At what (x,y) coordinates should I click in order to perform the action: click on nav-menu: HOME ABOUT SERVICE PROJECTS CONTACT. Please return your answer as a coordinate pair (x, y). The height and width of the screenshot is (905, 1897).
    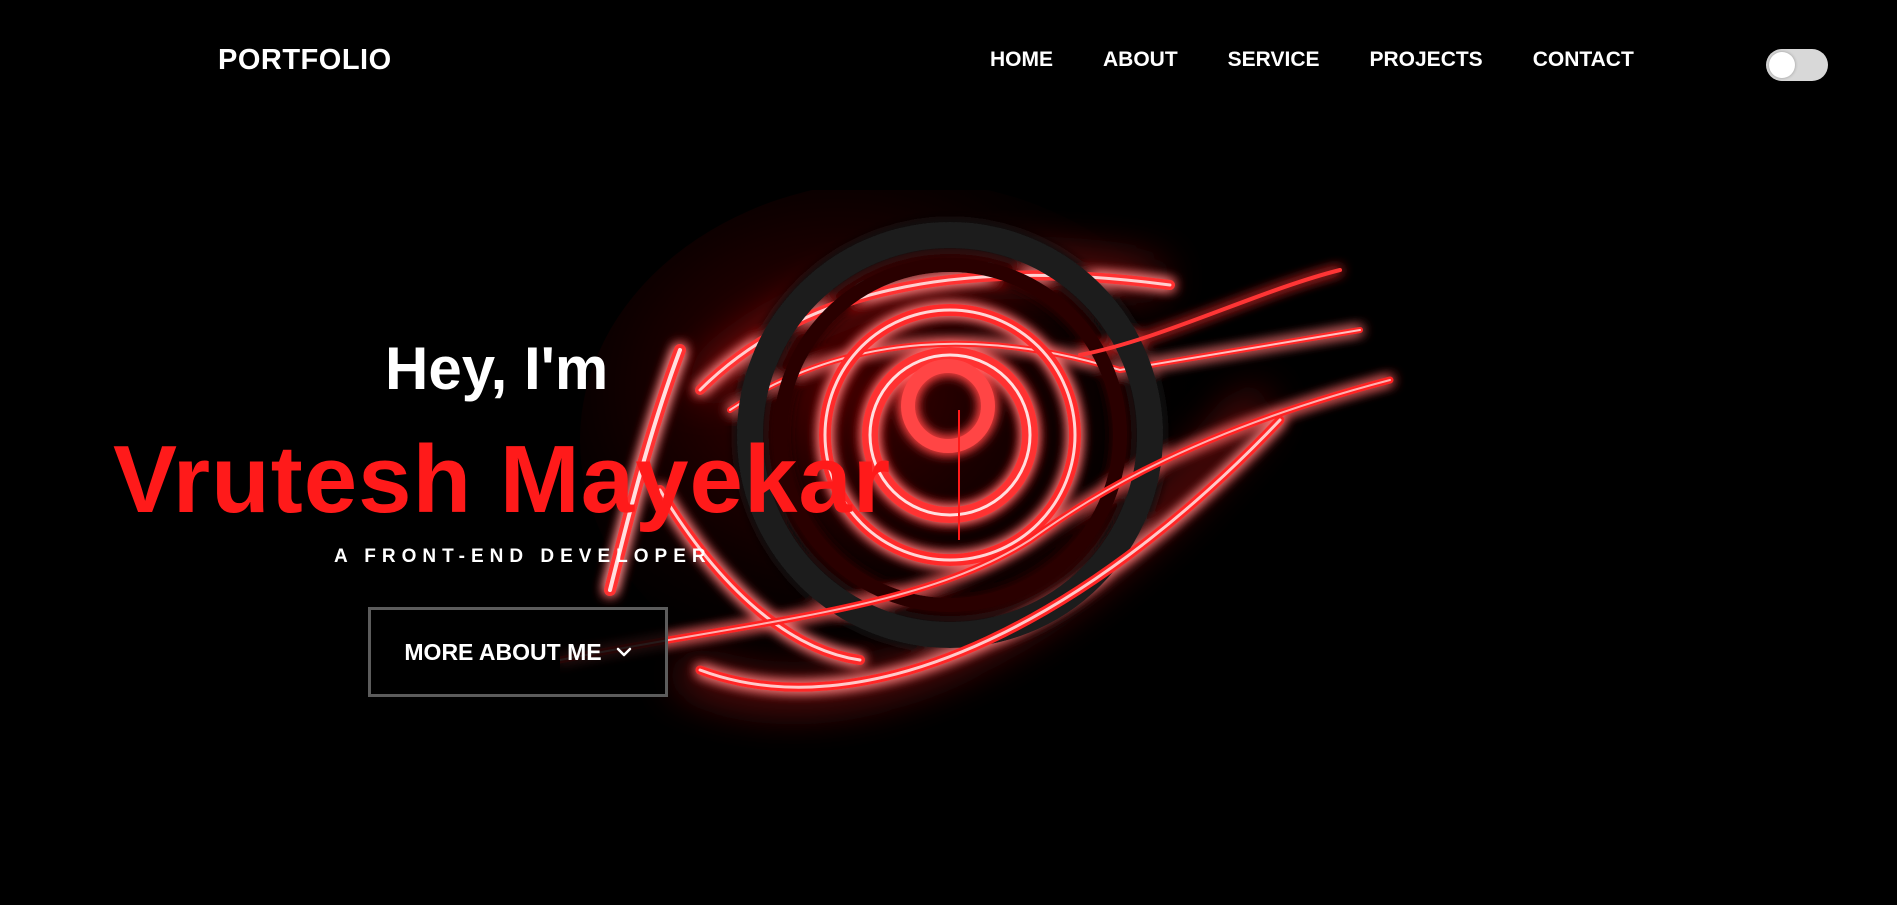
    Looking at the image, I should click on (1312, 60).